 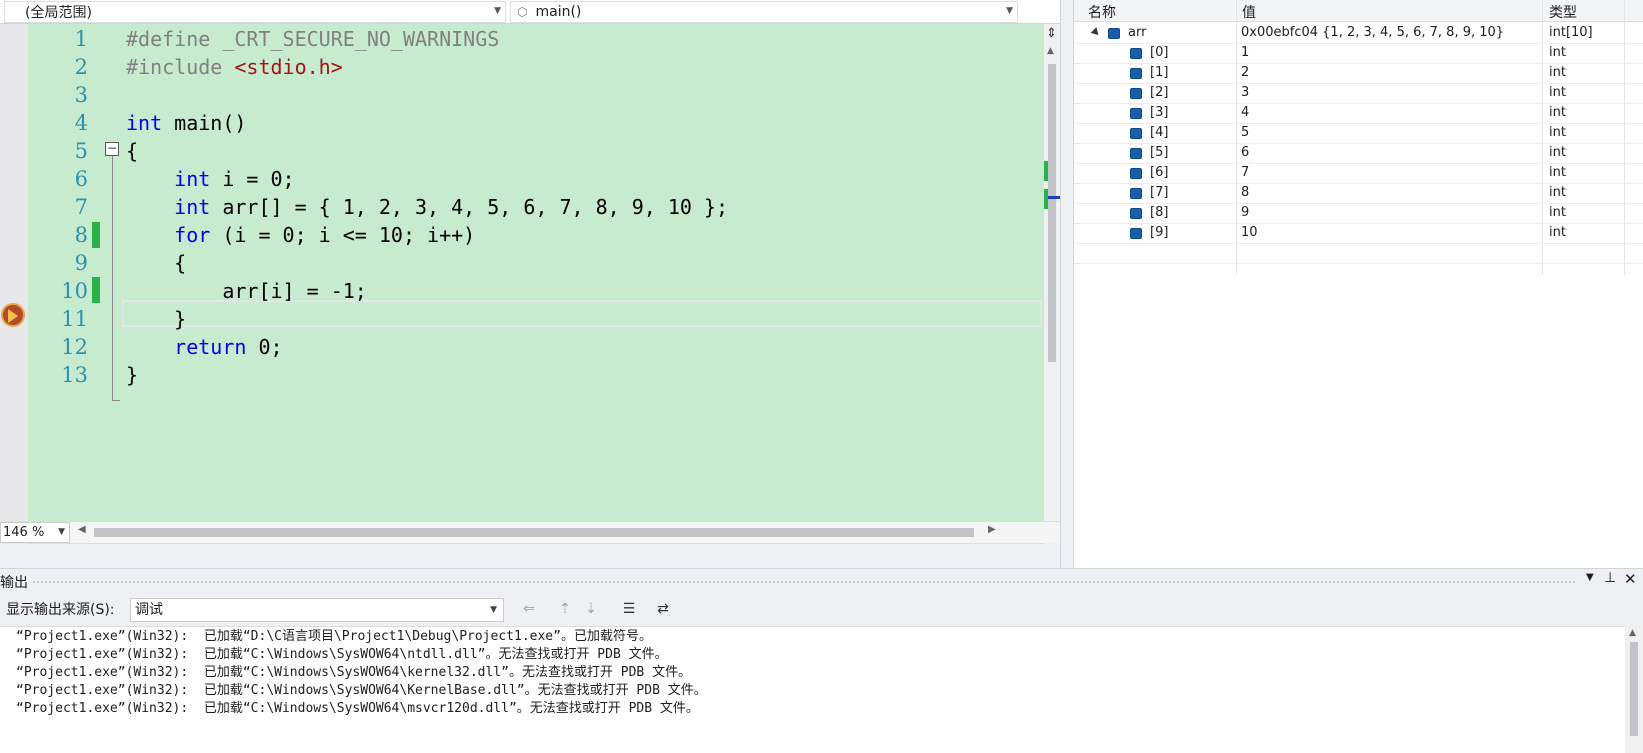 What do you see at coordinates (1245, 53) in the screenshot?
I see `watch-value: 1` at bounding box center [1245, 53].